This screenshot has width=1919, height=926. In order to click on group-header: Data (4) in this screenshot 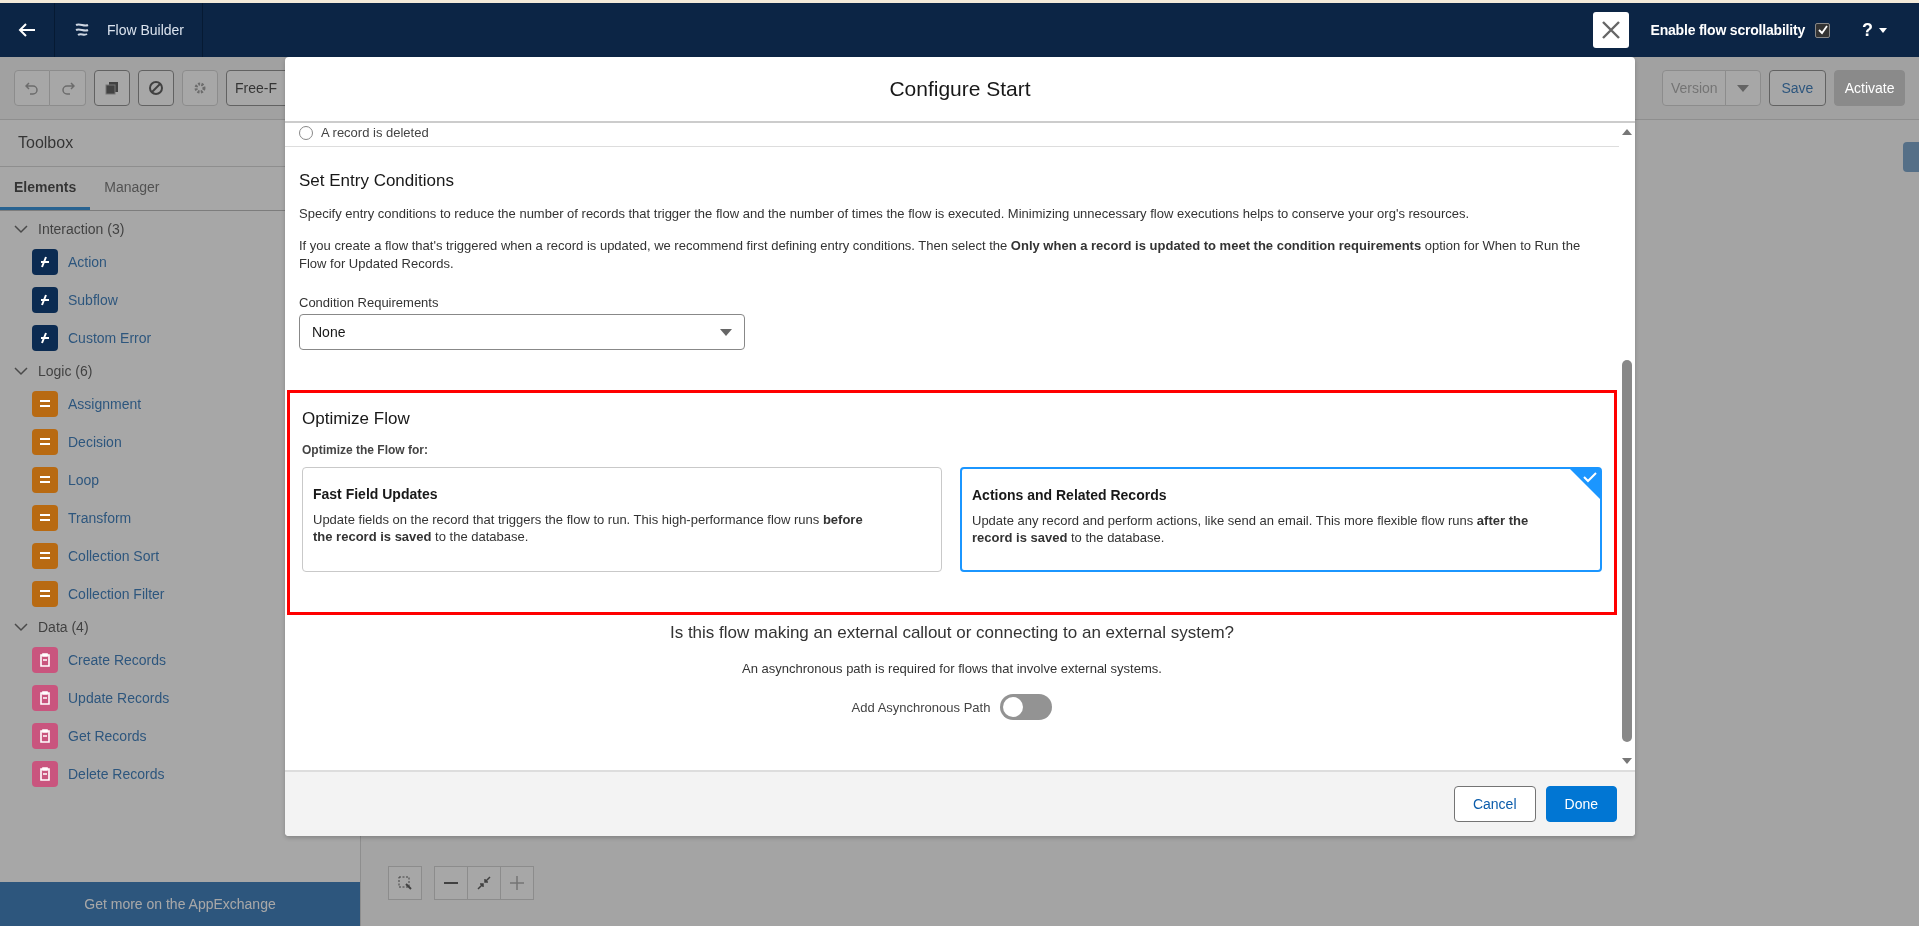, I will do `click(51, 627)`.